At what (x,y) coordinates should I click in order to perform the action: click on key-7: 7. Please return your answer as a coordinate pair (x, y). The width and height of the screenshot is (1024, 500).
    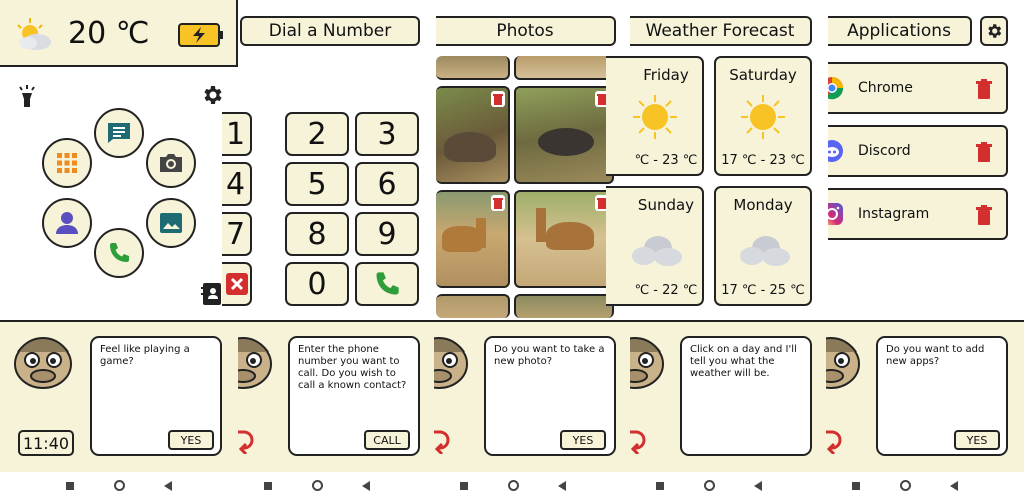
    Looking at the image, I should click on (237, 234).